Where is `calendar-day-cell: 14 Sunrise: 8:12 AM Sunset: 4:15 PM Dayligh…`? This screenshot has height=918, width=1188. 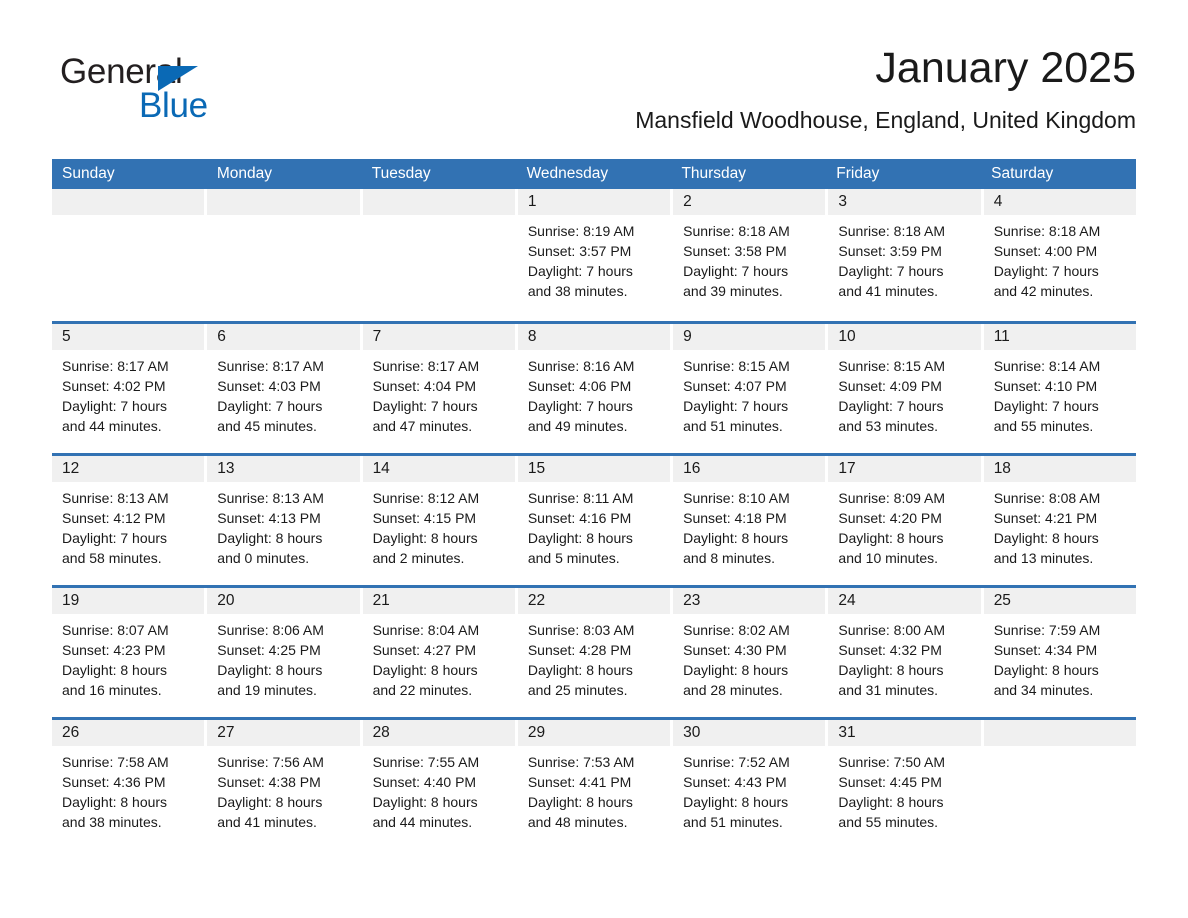
calendar-day-cell: 14 Sunrise: 8:12 AM Sunset: 4:15 PM Dayligh… is located at coordinates (440, 520).